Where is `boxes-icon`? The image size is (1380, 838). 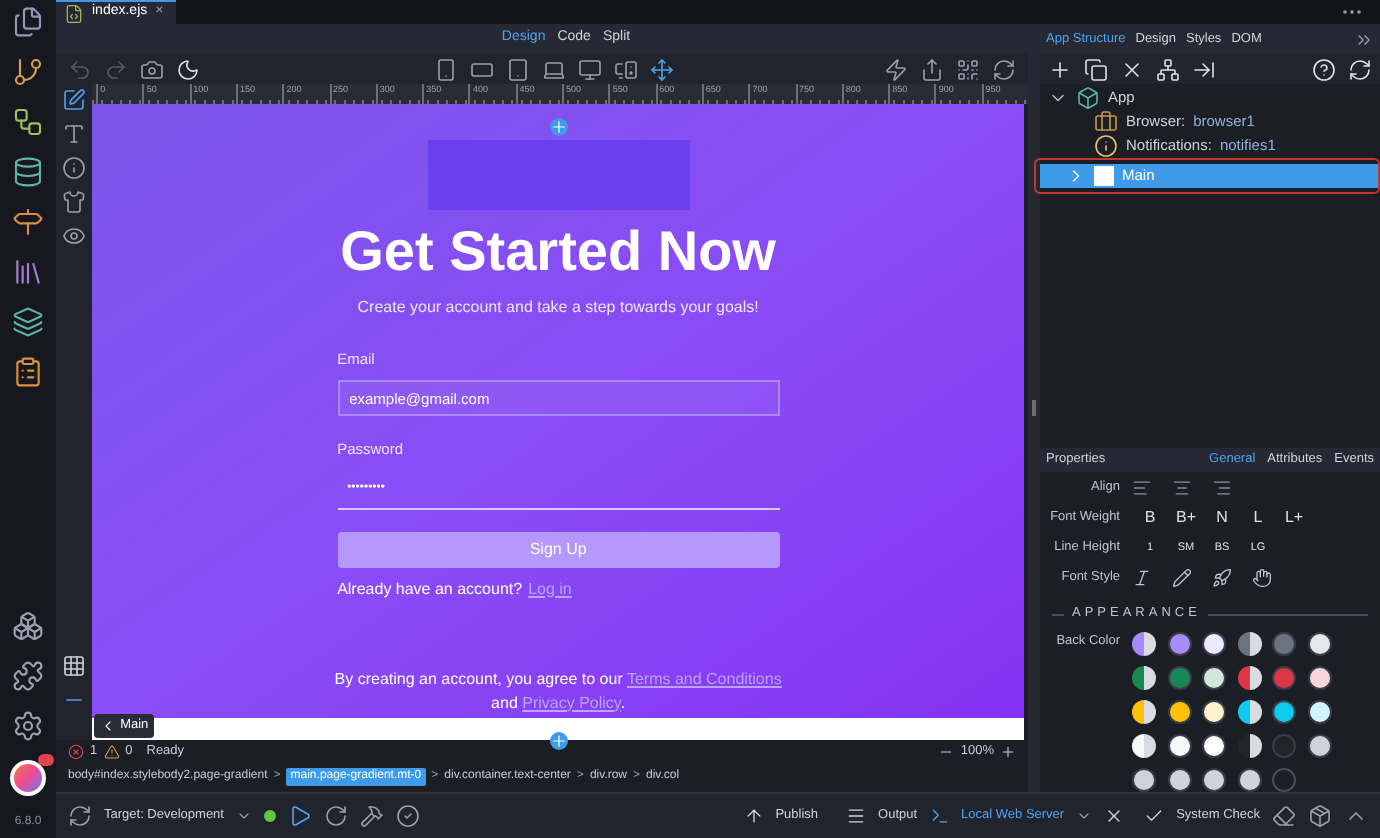 boxes-icon is located at coordinates (28, 626).